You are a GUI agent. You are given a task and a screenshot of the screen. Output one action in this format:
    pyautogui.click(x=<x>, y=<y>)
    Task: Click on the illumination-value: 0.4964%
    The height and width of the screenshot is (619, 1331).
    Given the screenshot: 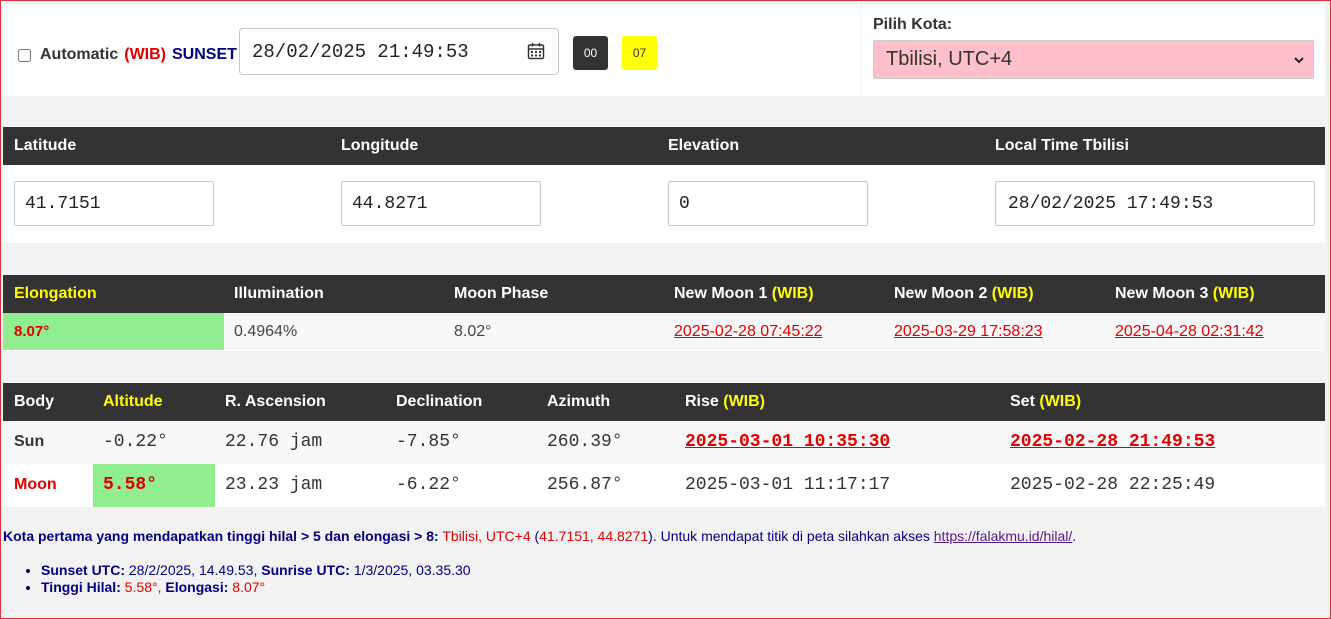 What is the action you would take?
    pyautogui.click(x=266, y=331)
    